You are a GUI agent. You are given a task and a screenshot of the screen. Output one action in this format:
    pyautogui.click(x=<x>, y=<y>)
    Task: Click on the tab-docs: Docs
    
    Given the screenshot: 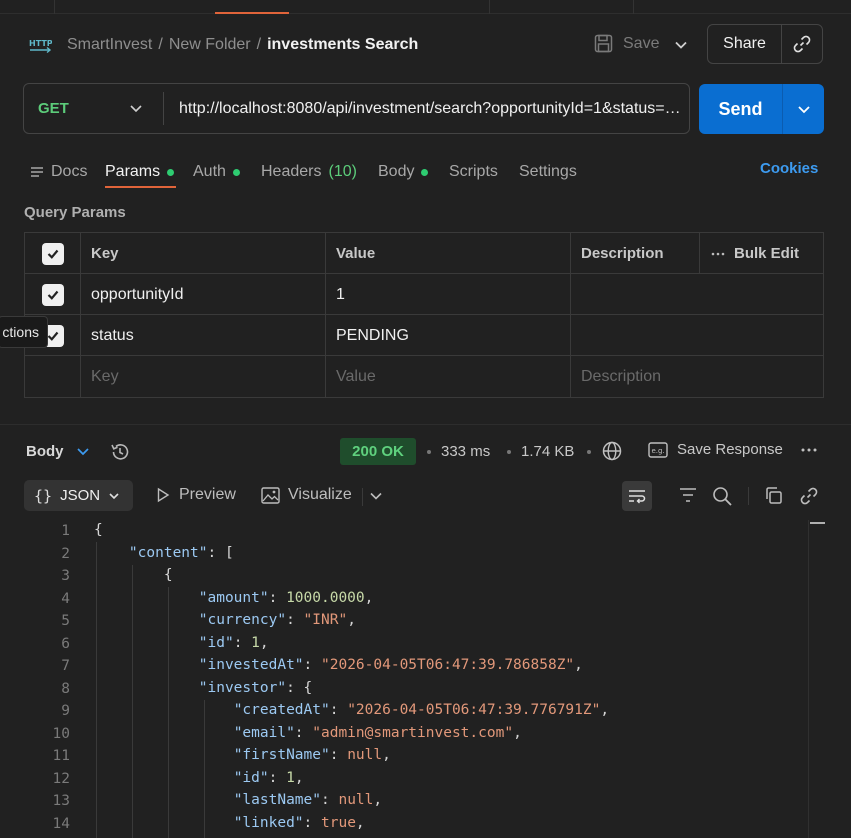 What is the action you would take?
    pyautogui.click(x=58, y=172)
    